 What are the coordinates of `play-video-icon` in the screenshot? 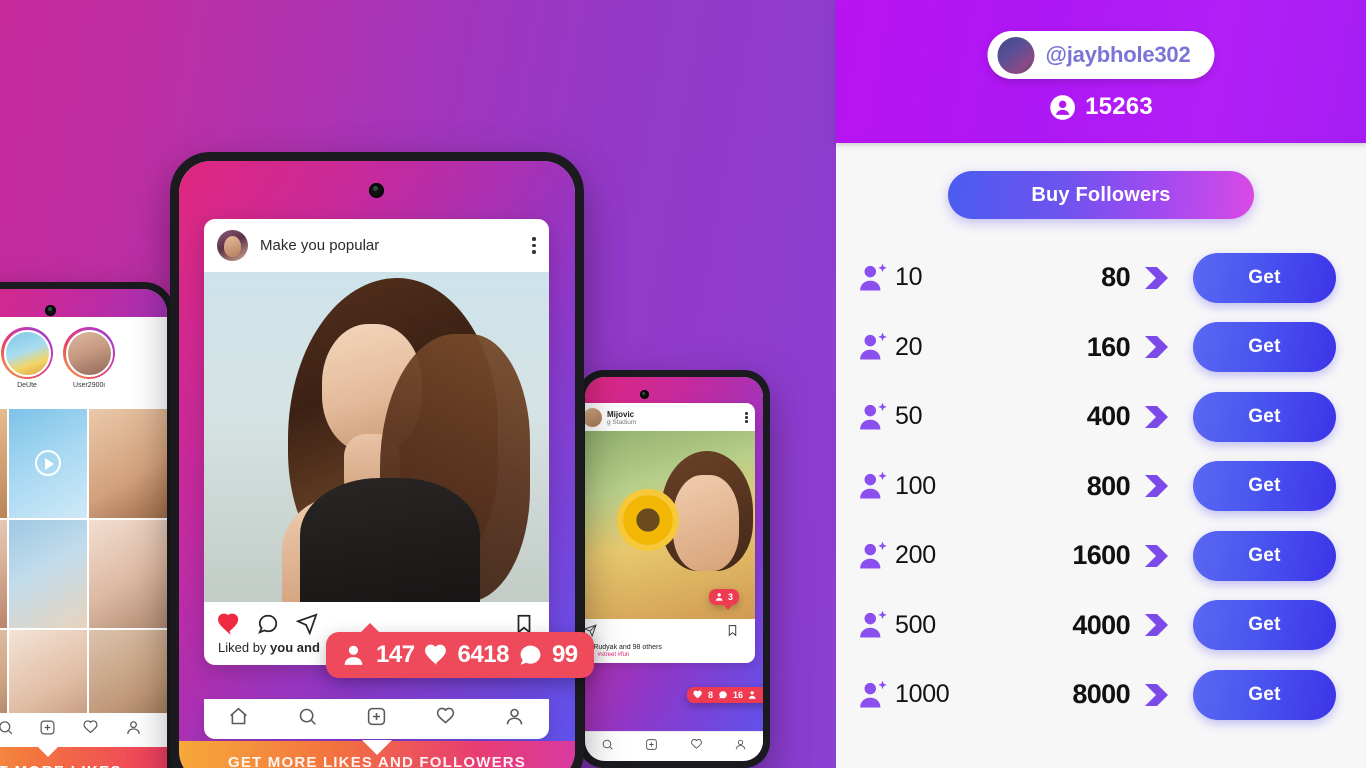 It's located at (48, 463).